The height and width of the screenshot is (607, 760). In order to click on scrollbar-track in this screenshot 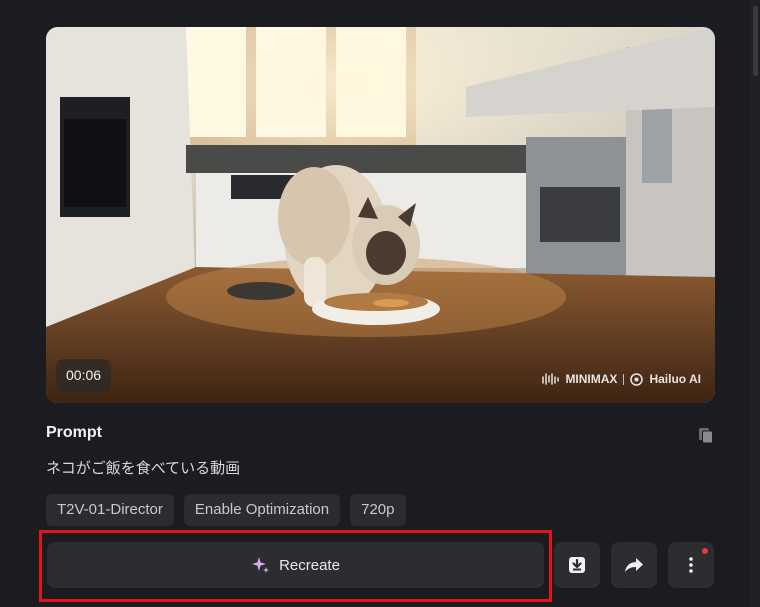, I will do `click(754, 303)`.